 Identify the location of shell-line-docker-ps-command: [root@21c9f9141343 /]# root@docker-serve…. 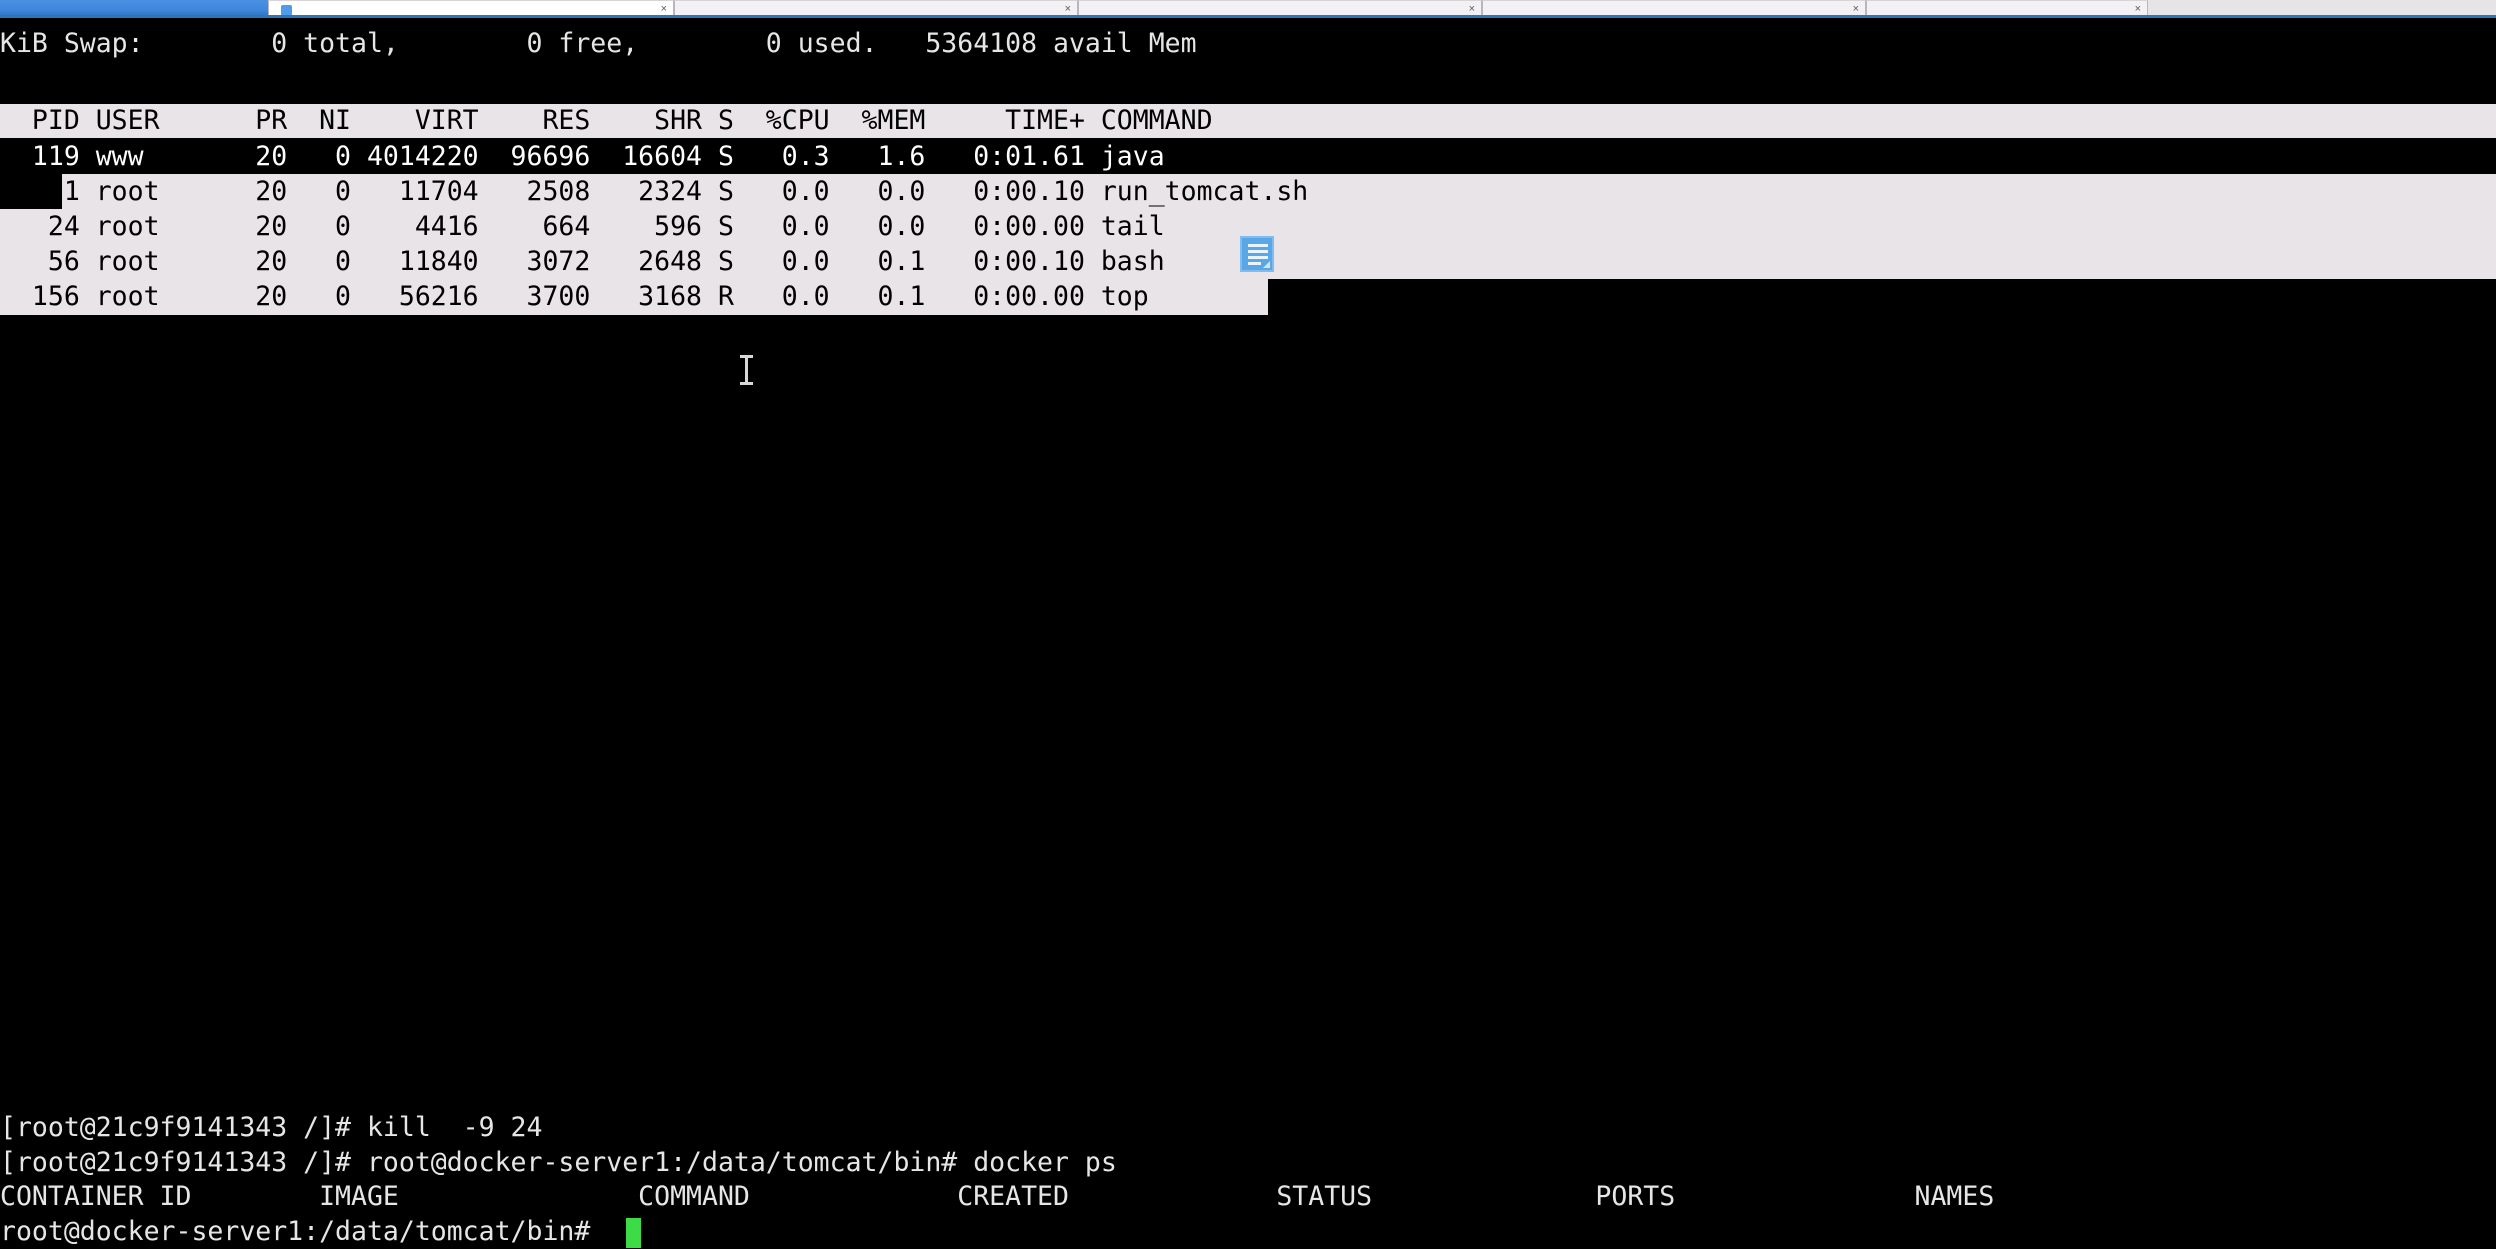
(558, 1162).